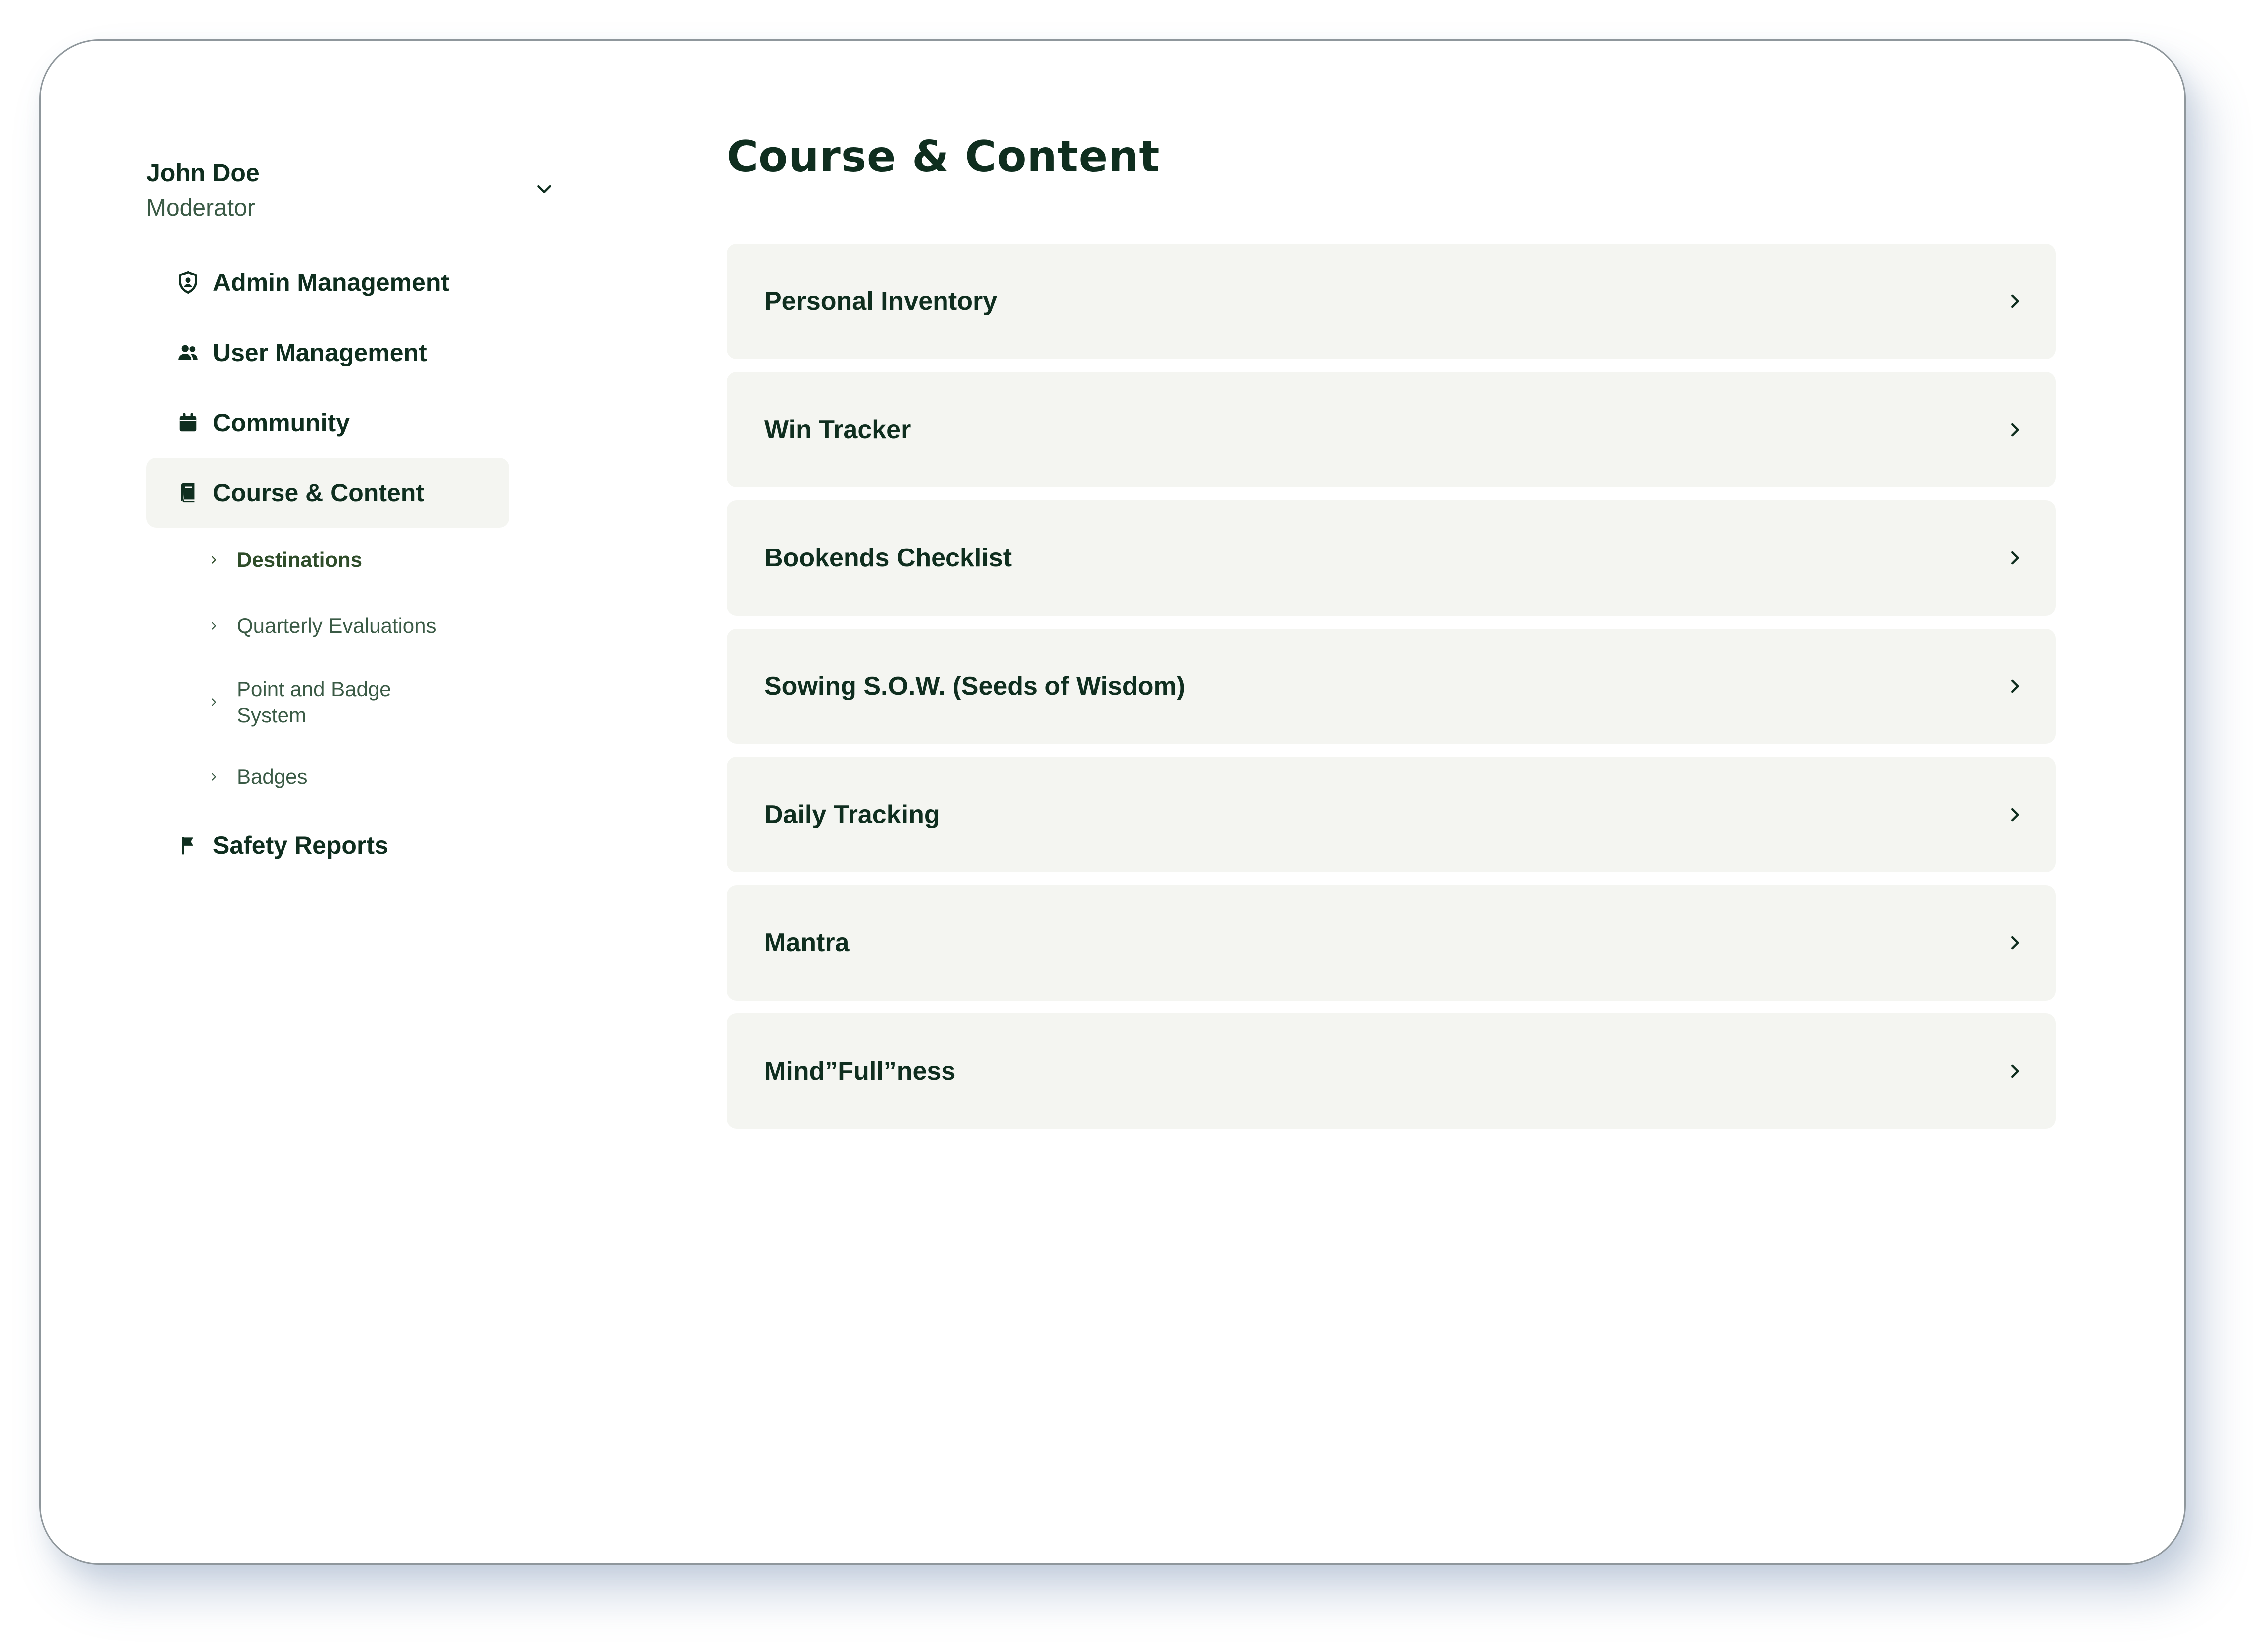 This screenshot has width=2268, height=1647. Describe the element at coordinates (203, 172) in the screenshot. I see `user-name: John Doe` at that location.